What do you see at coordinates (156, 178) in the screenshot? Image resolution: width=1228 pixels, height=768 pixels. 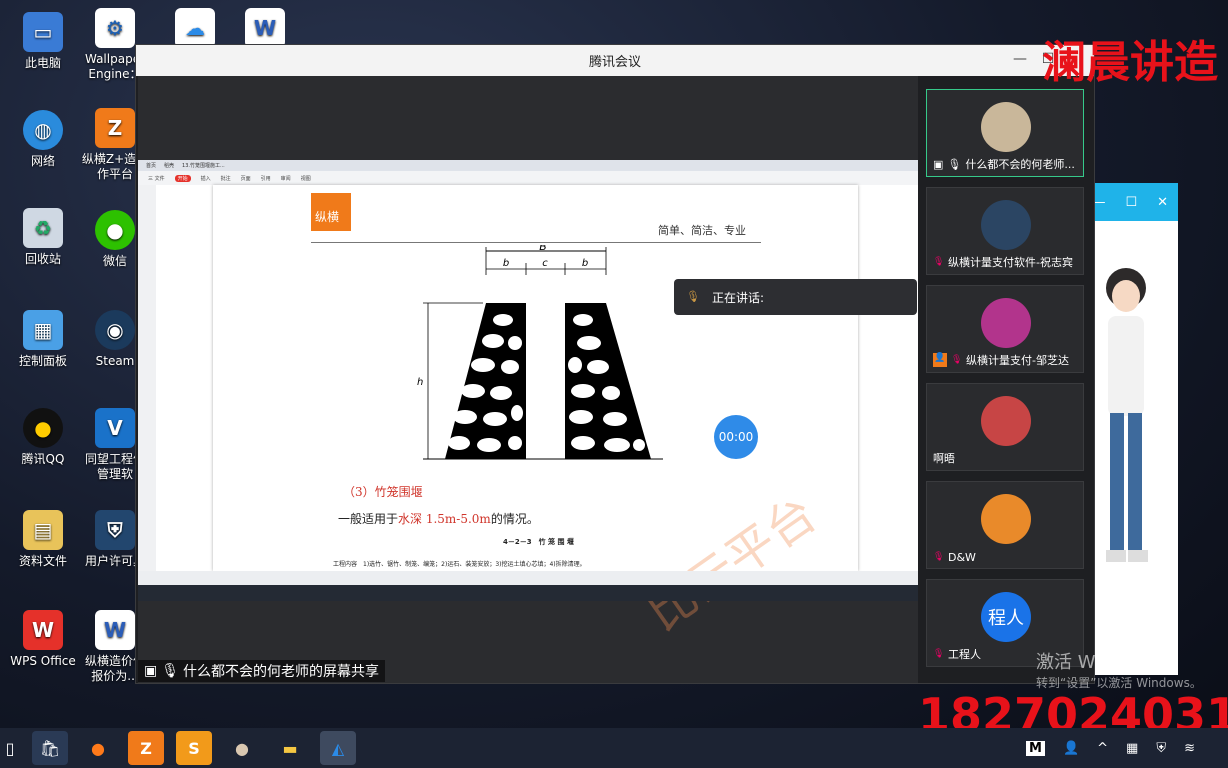 I see `wps-menu-file: 三 文件` at bounding box center [156, 178].